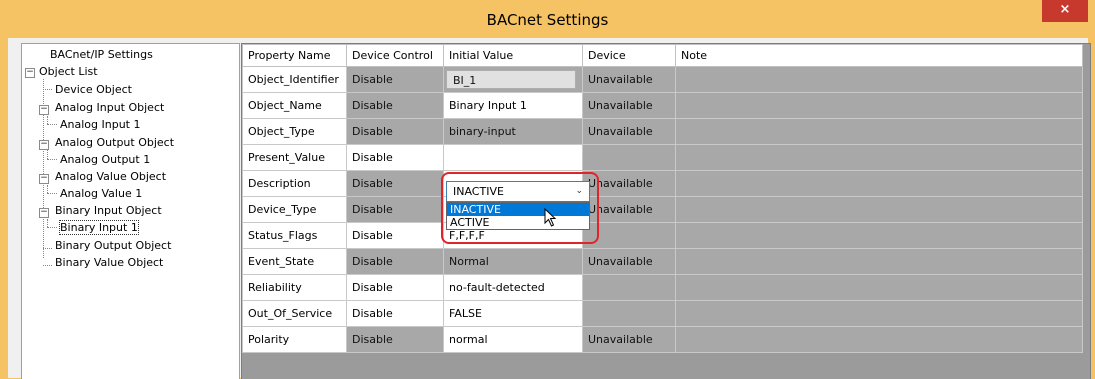 This screenshot has height=379, width=1095. I want to click on column-header-initial-value: Initial Value, so click(513, 55).